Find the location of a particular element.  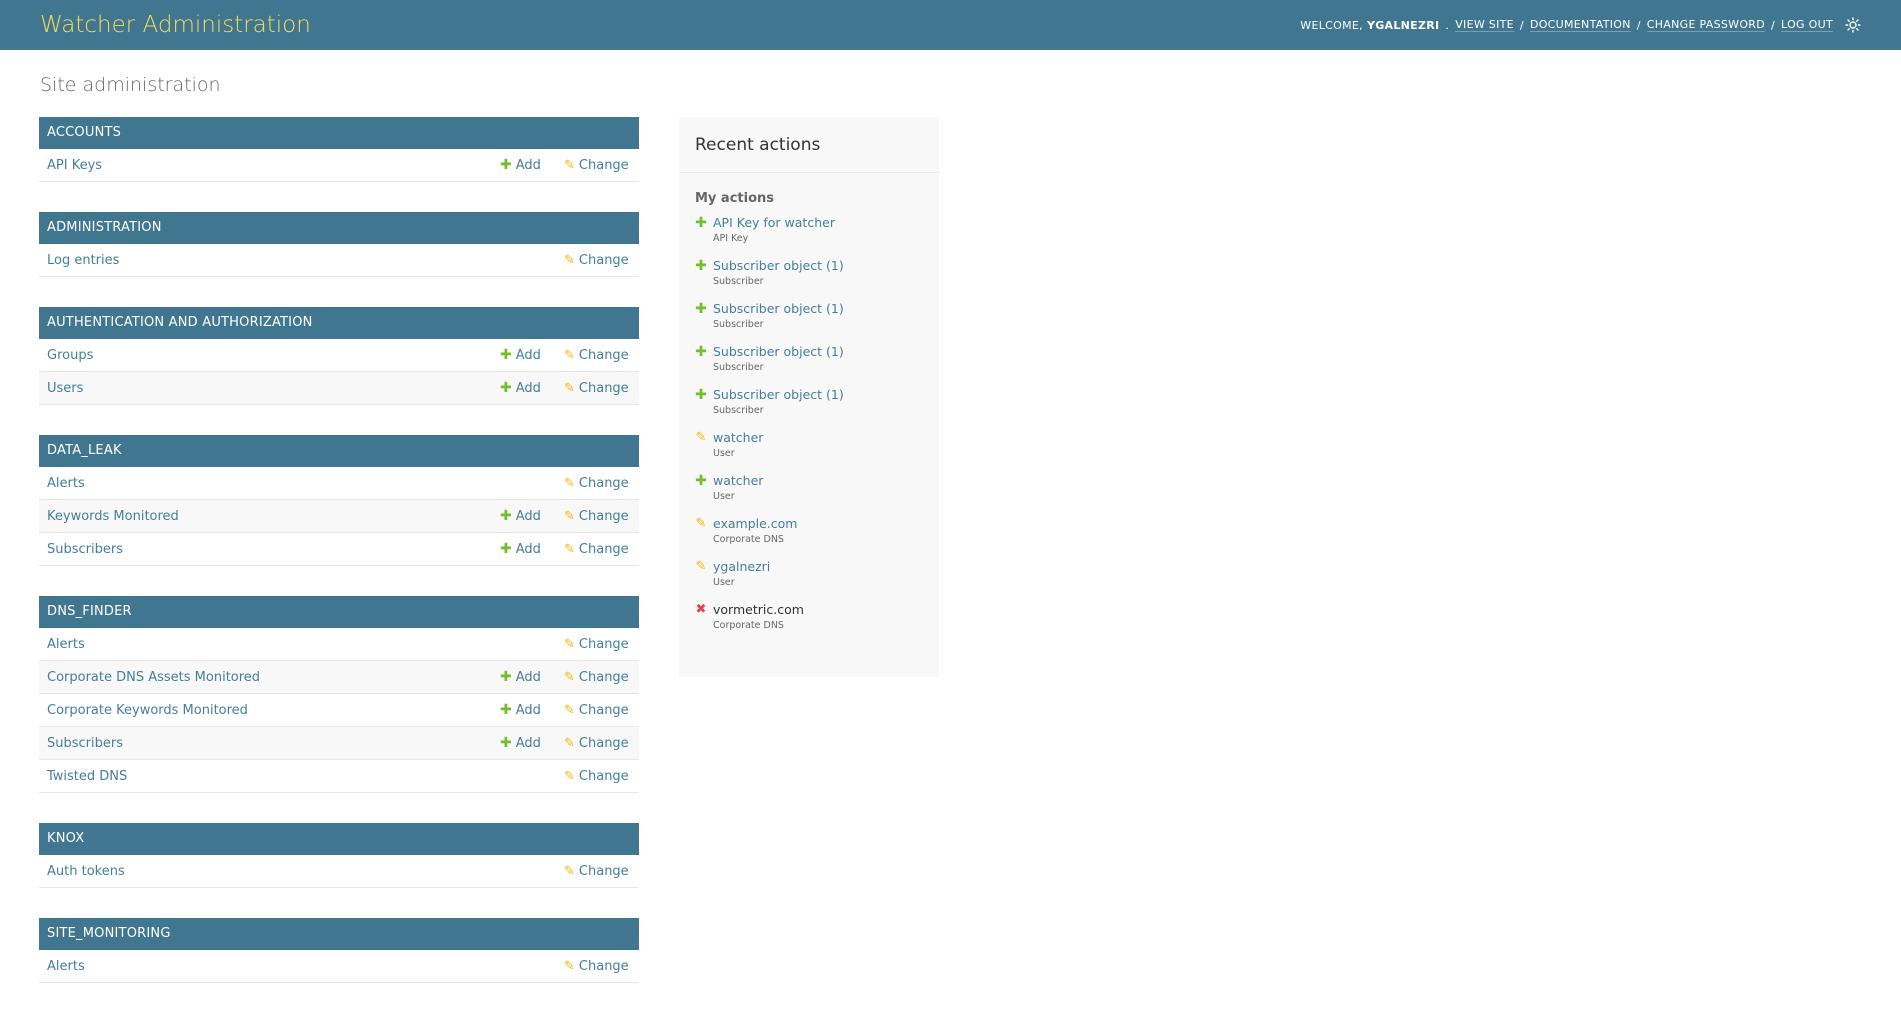

recent-action-link: API Key for watcher is located at coordinates (826, 222).